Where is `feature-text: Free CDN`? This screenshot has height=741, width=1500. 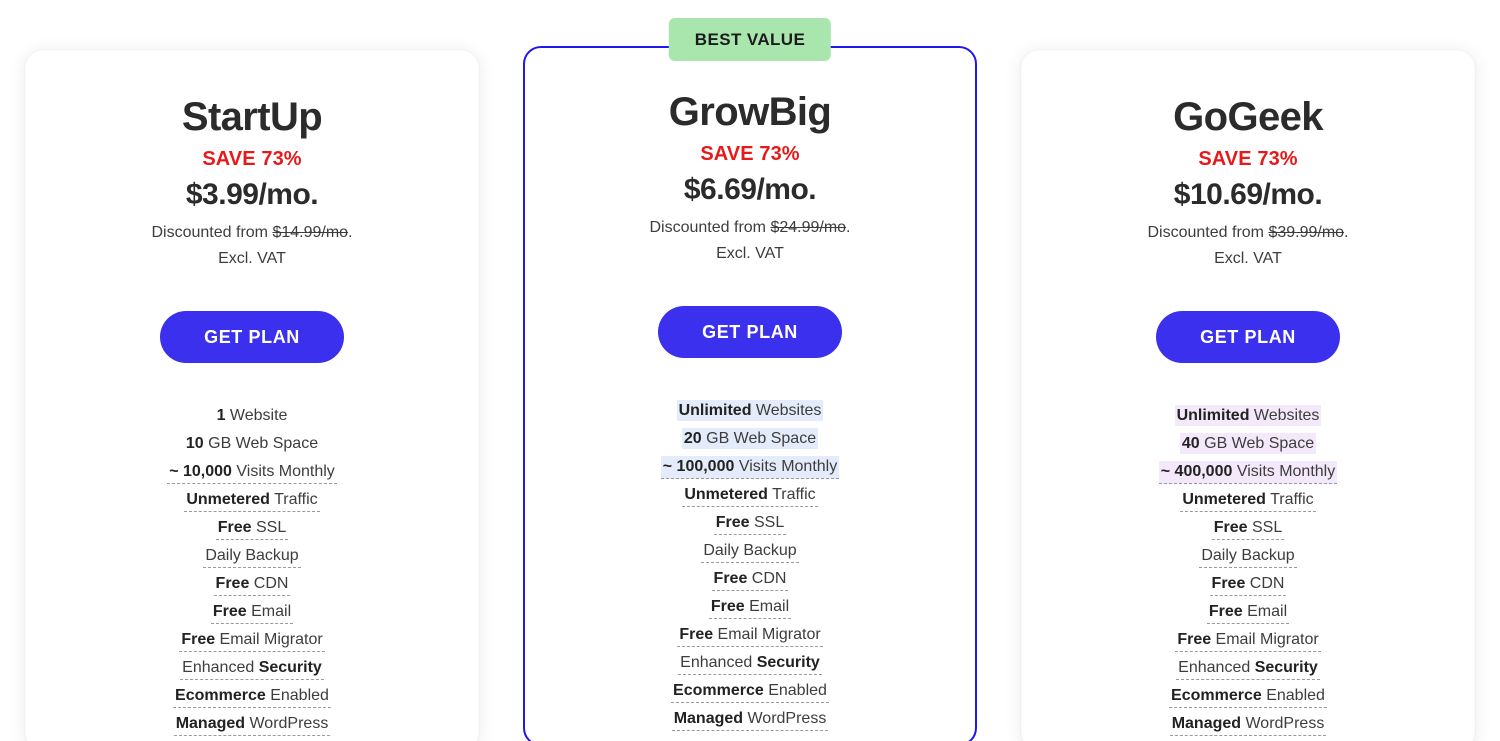 feature-text: Free CDN is located at coordinates (252, 584).